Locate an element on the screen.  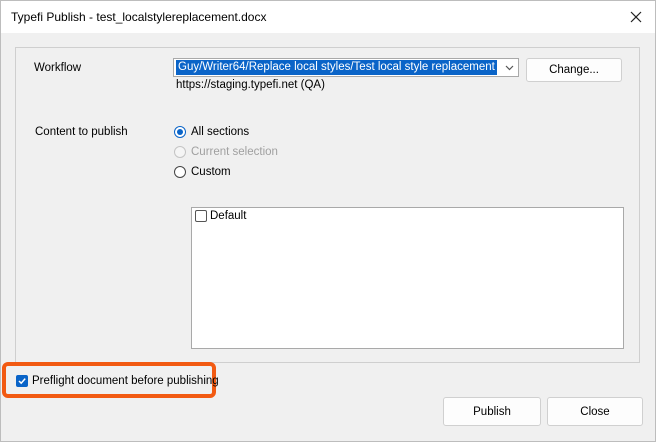
radio-label: Current selection is located at coordinates (234, 152).